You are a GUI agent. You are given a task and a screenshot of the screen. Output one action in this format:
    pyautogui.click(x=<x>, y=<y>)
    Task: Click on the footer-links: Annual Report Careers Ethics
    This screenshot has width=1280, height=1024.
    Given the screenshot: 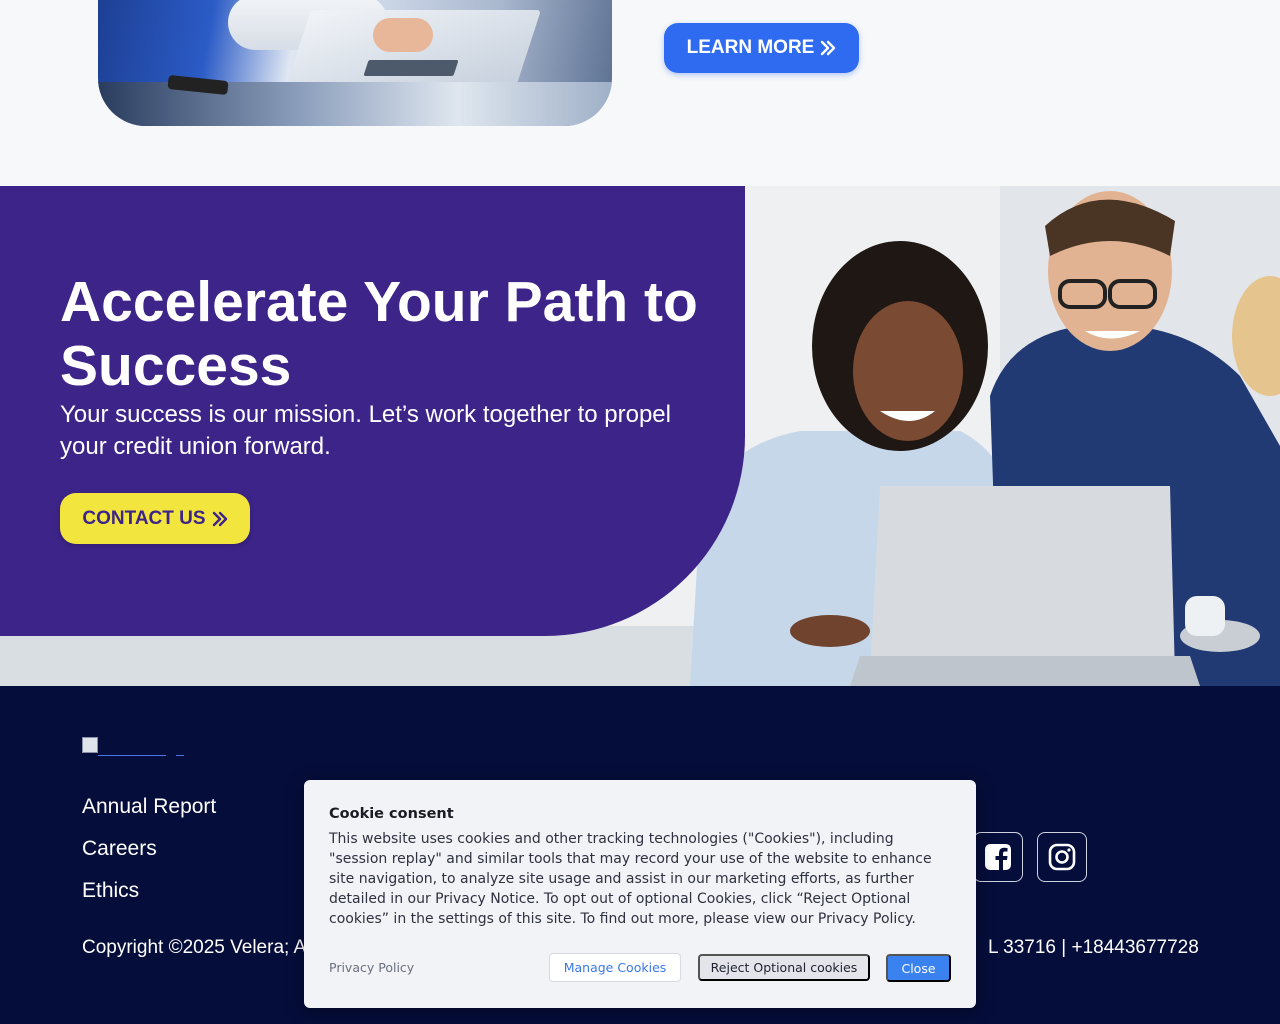 What is the action you would take?
    pyautogui.click(x=149, y=857)
    